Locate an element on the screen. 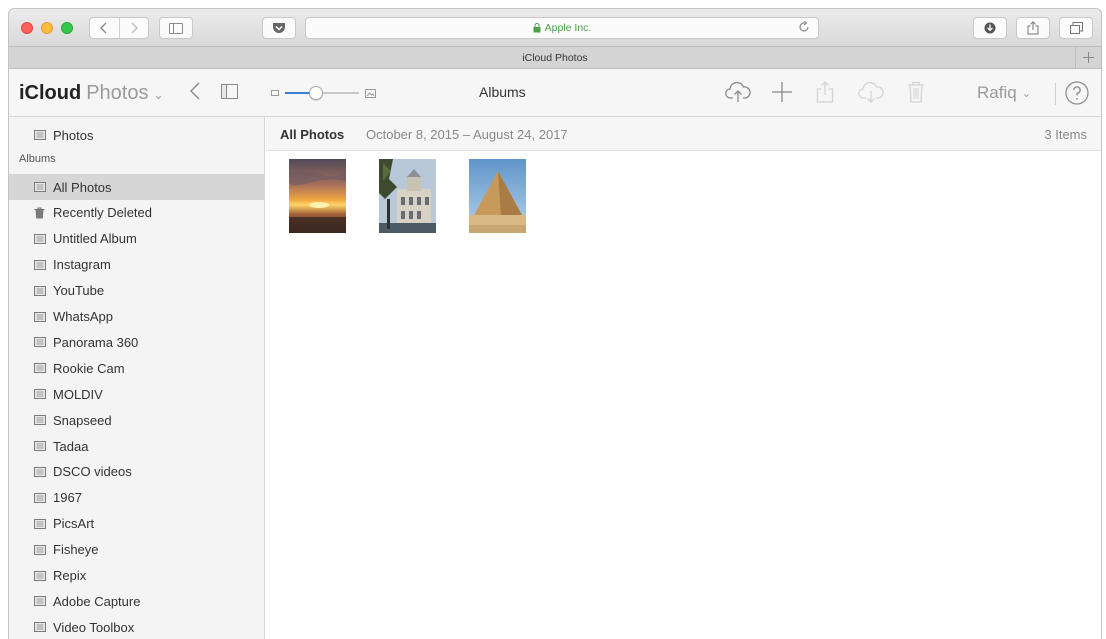 The image size is (1106, 639). sidebar-item-label: Adobe Capture is located at coordinates (97, 601).